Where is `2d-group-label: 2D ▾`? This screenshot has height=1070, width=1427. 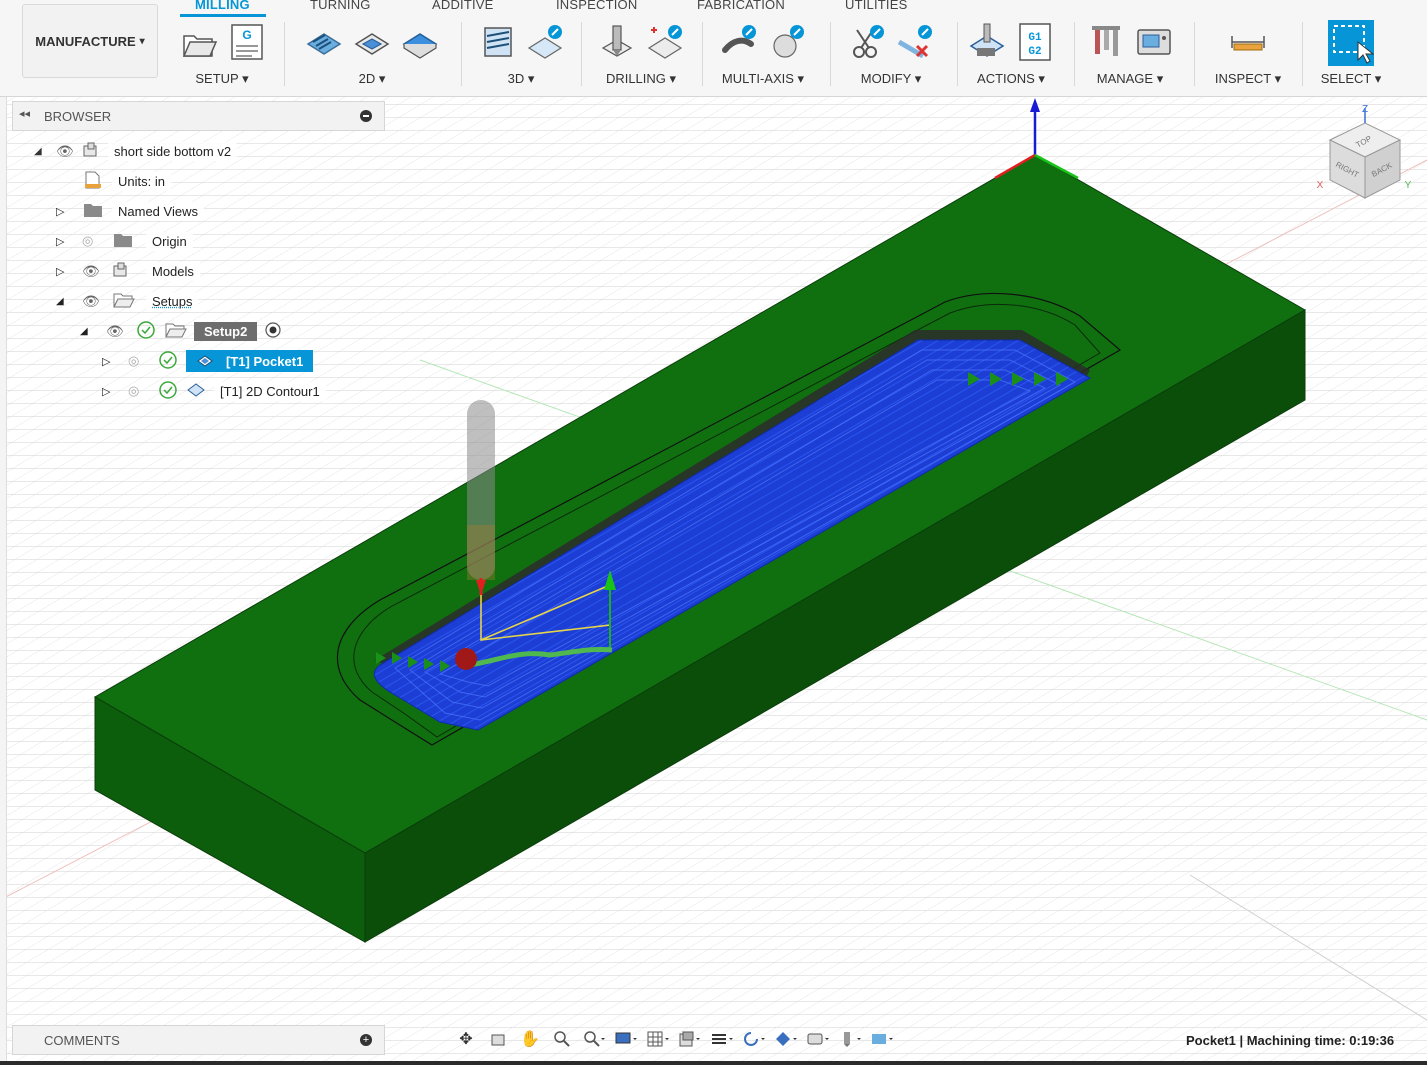
2d-group-label: 2D ▾ is located at coordinates (372, 79).